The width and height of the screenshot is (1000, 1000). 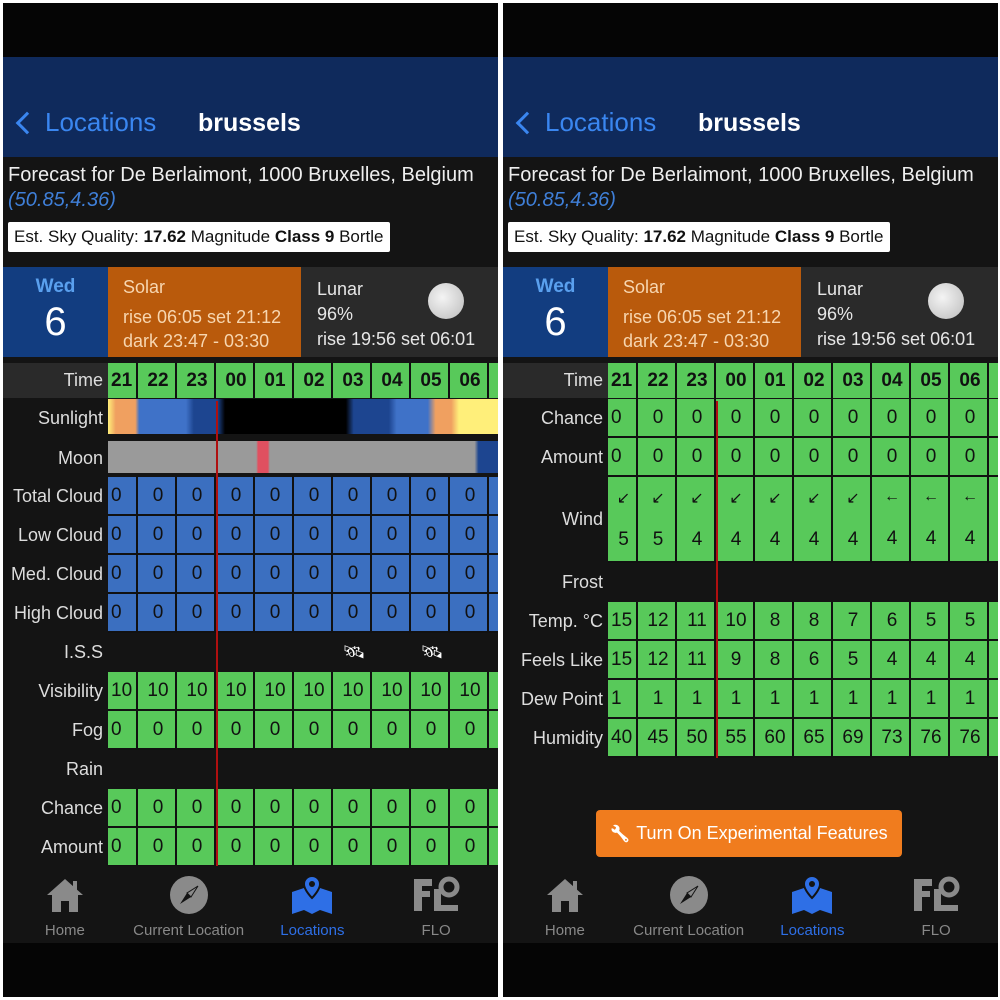 What do you see at coordinates (899, 312) in the screenshot?
I see `lunar-info: Lunar 96% rise 19:56 set 06:01` at bounding box center [899, 312].